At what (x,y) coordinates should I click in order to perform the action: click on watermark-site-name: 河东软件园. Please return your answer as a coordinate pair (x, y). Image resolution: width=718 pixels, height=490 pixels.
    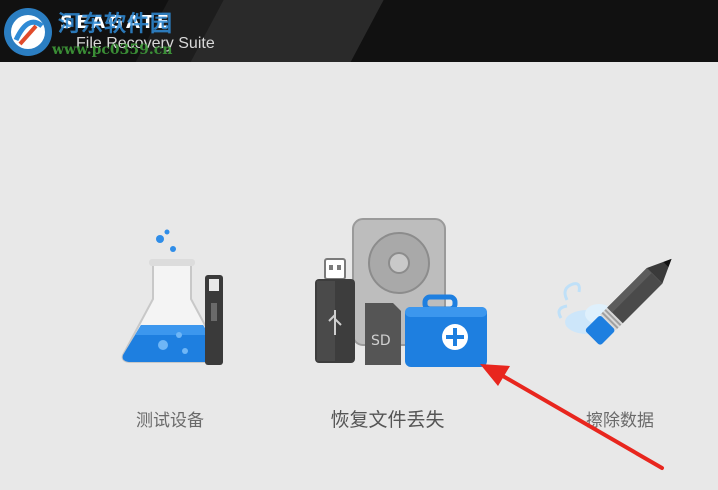
    Looking at the image, I should click on (116, 24).